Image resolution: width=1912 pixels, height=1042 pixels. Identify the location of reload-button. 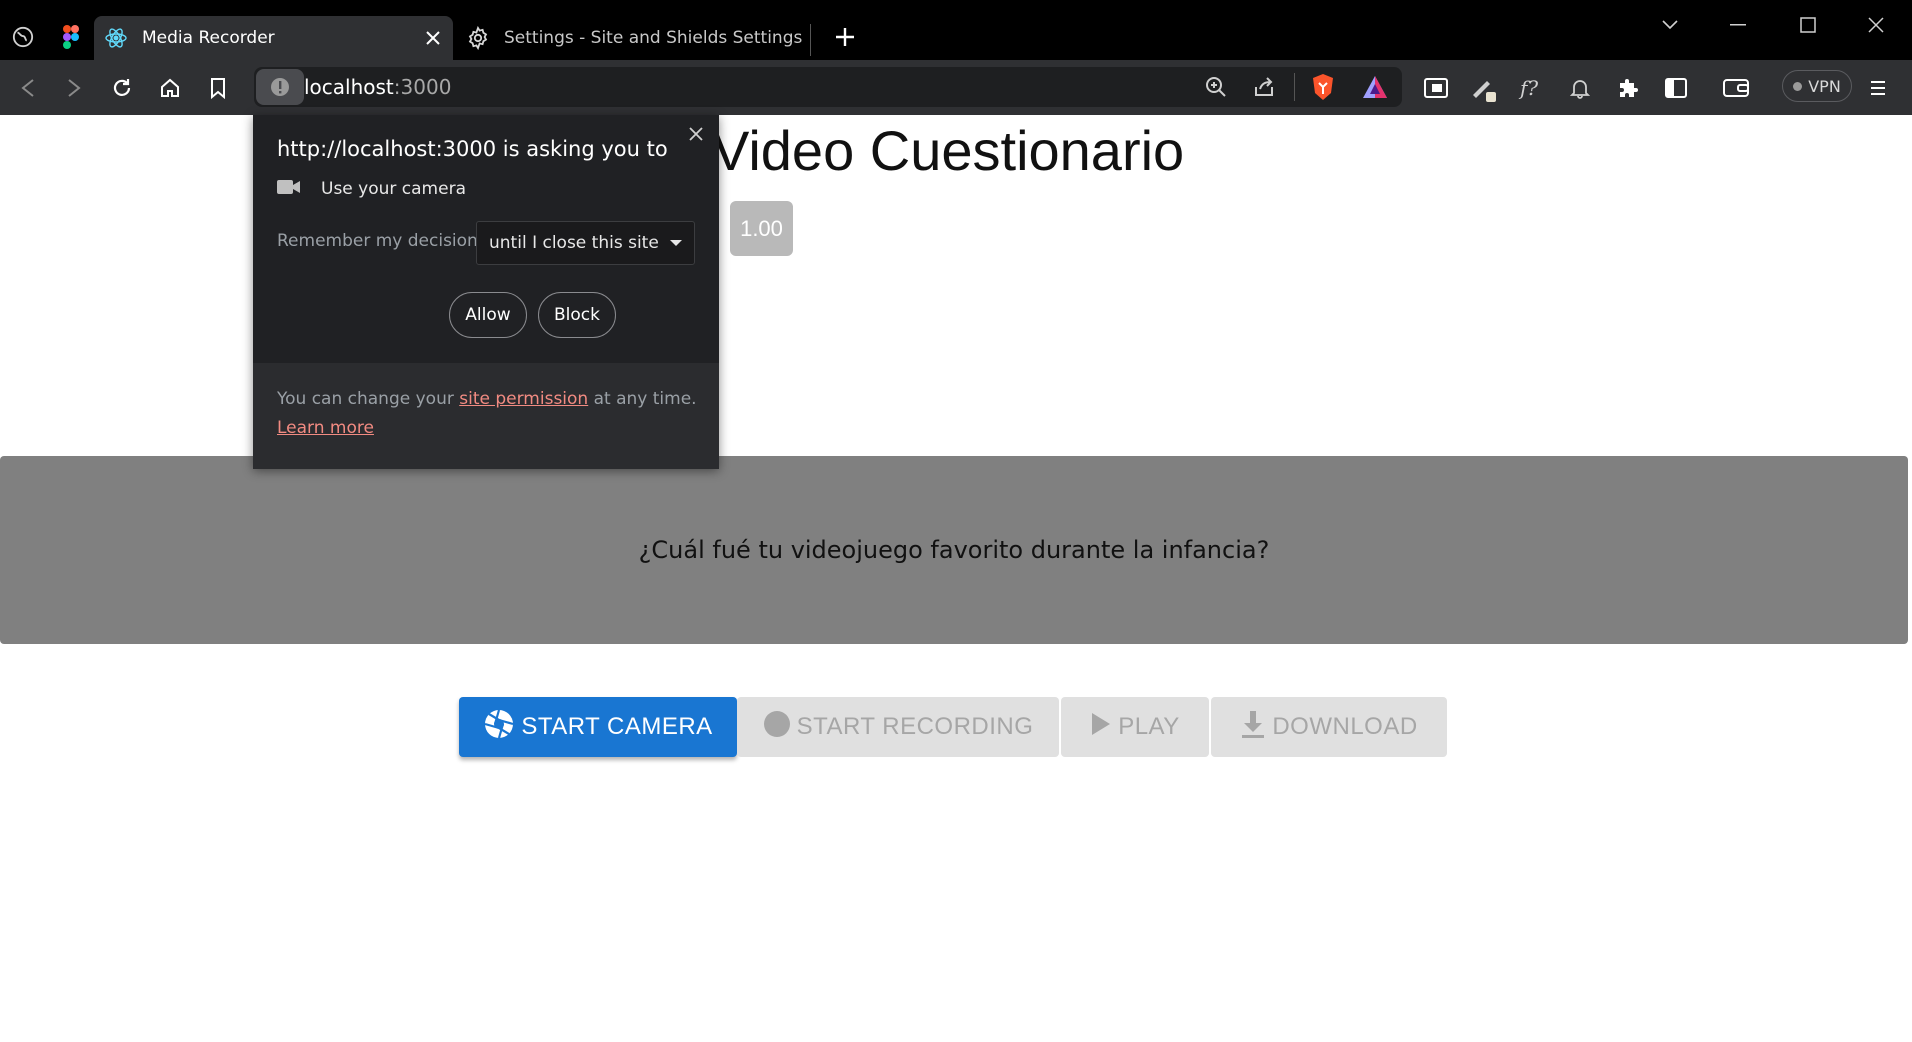
(122, 88).